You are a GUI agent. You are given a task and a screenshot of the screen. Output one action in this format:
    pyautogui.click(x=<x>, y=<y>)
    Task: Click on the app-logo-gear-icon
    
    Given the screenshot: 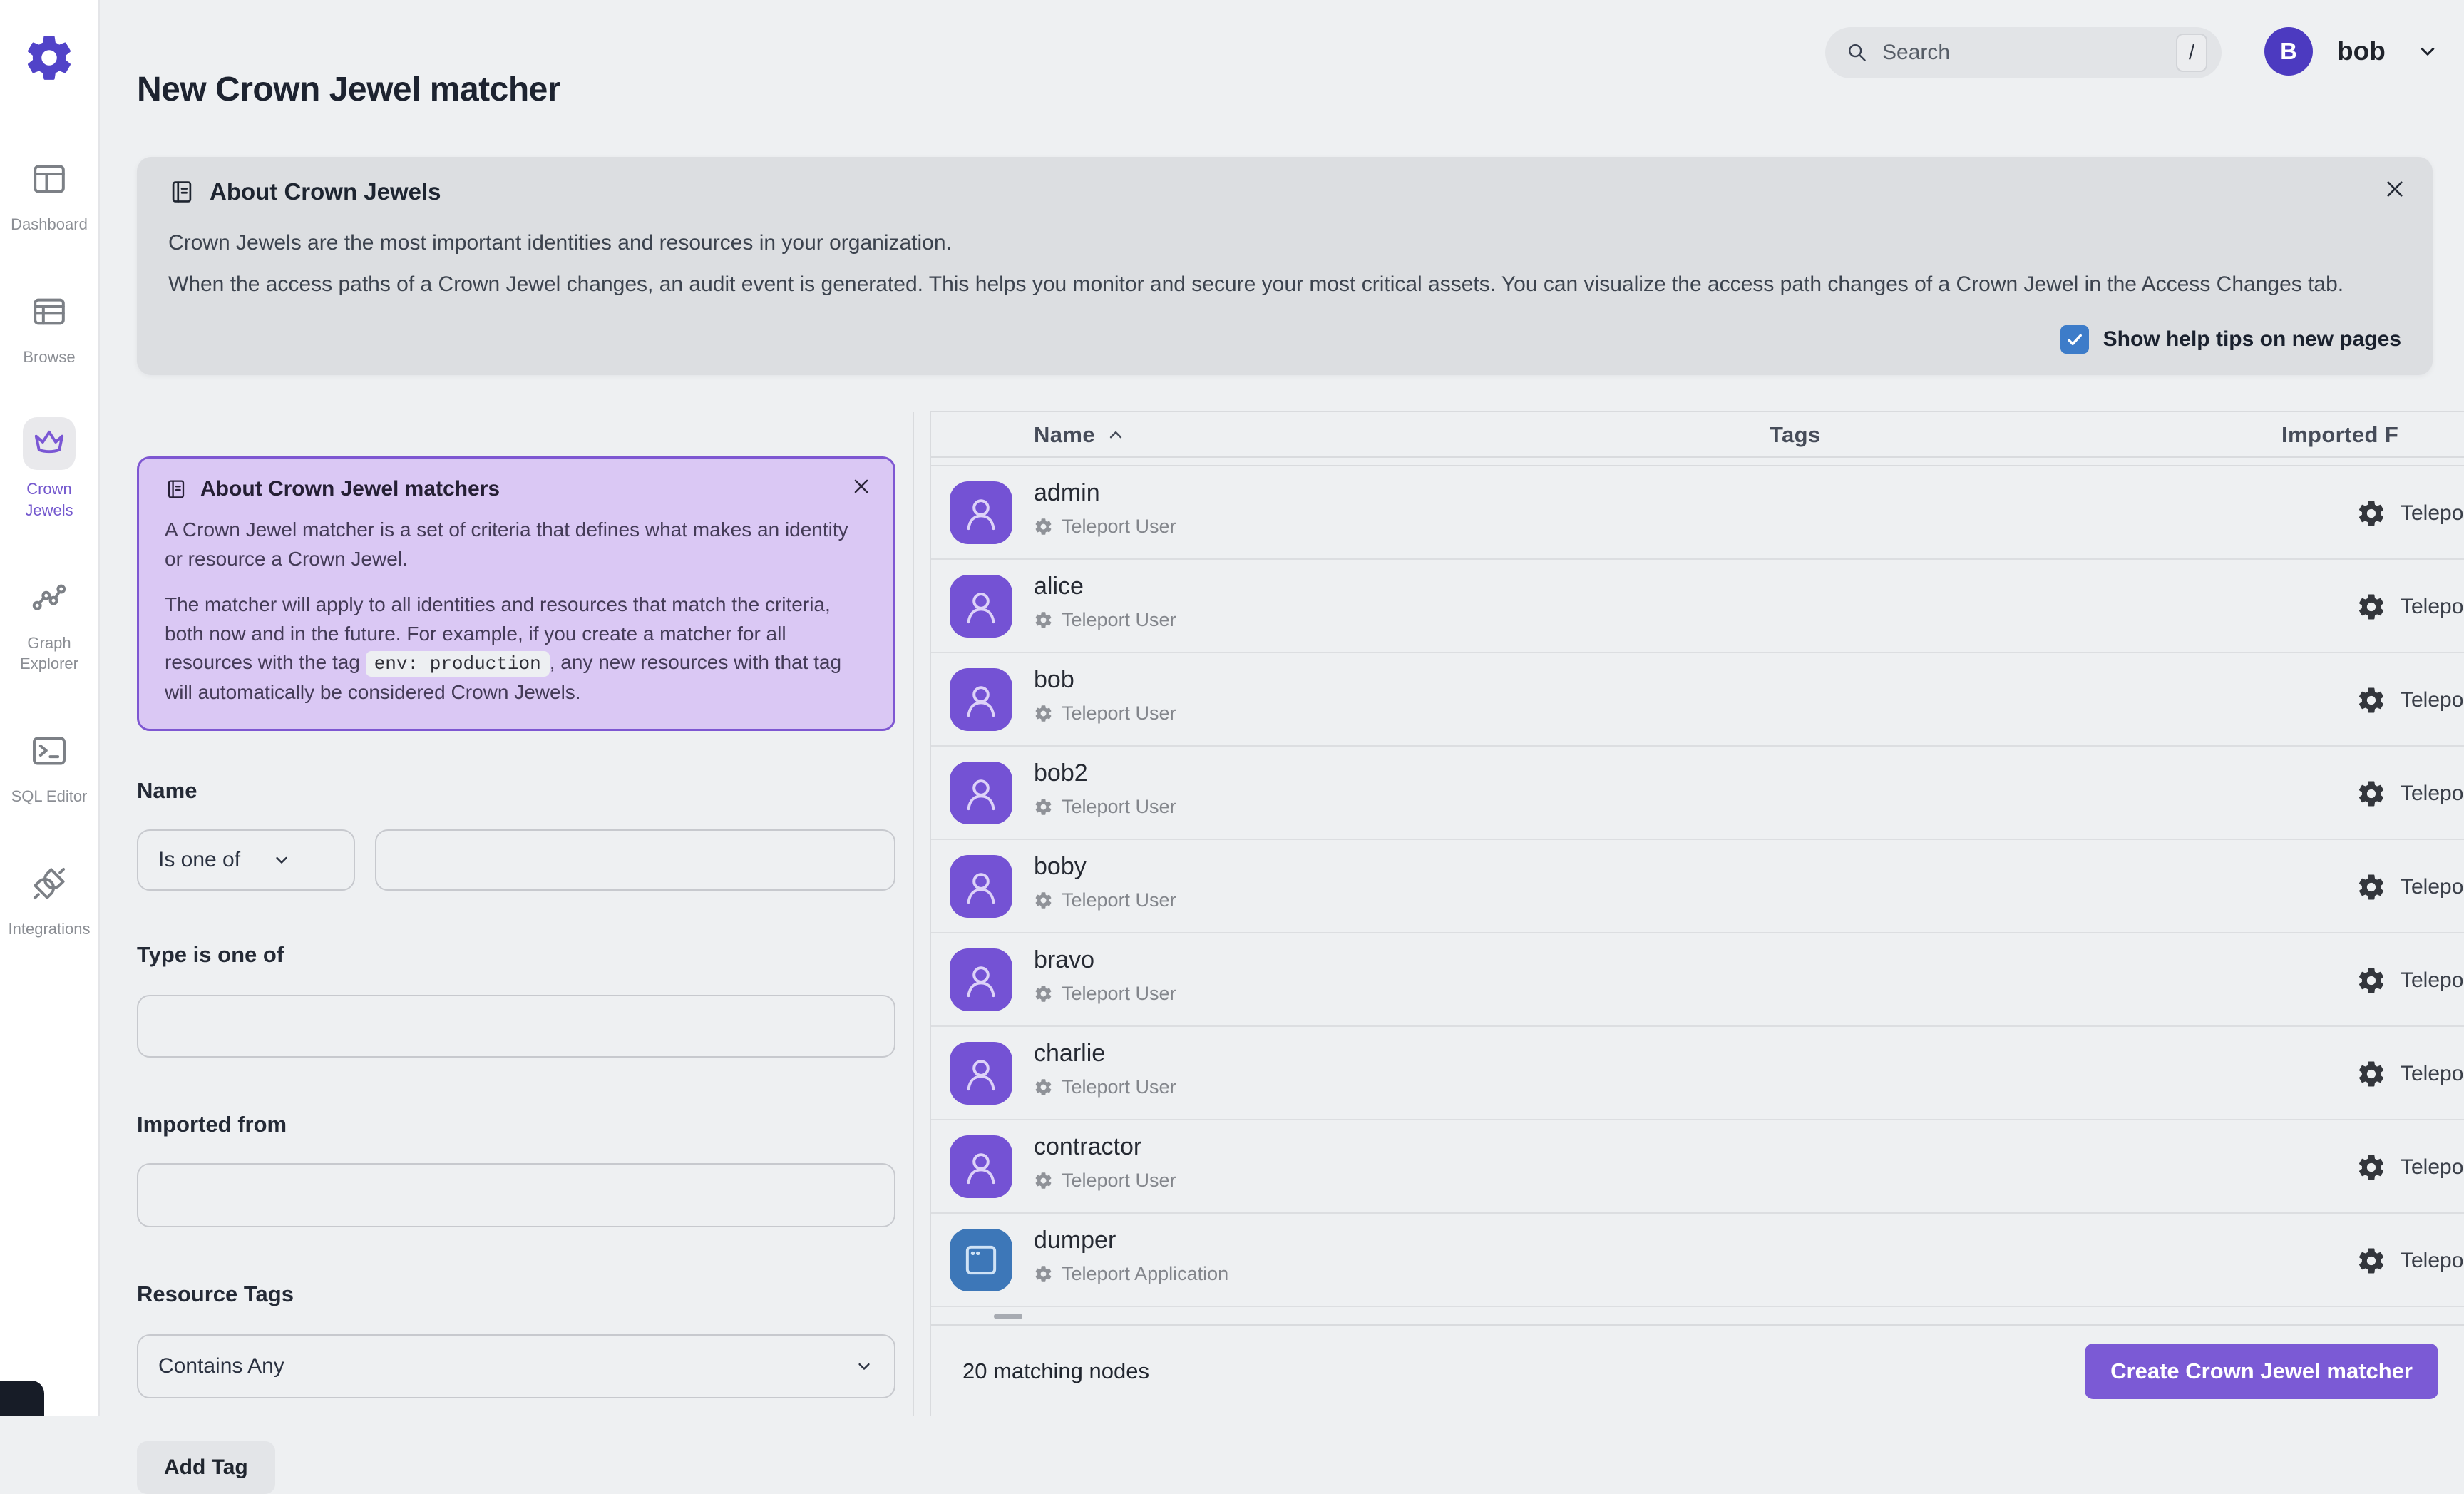 What is the action you would take?
    pyautogui.click(x=49, y=57)
    